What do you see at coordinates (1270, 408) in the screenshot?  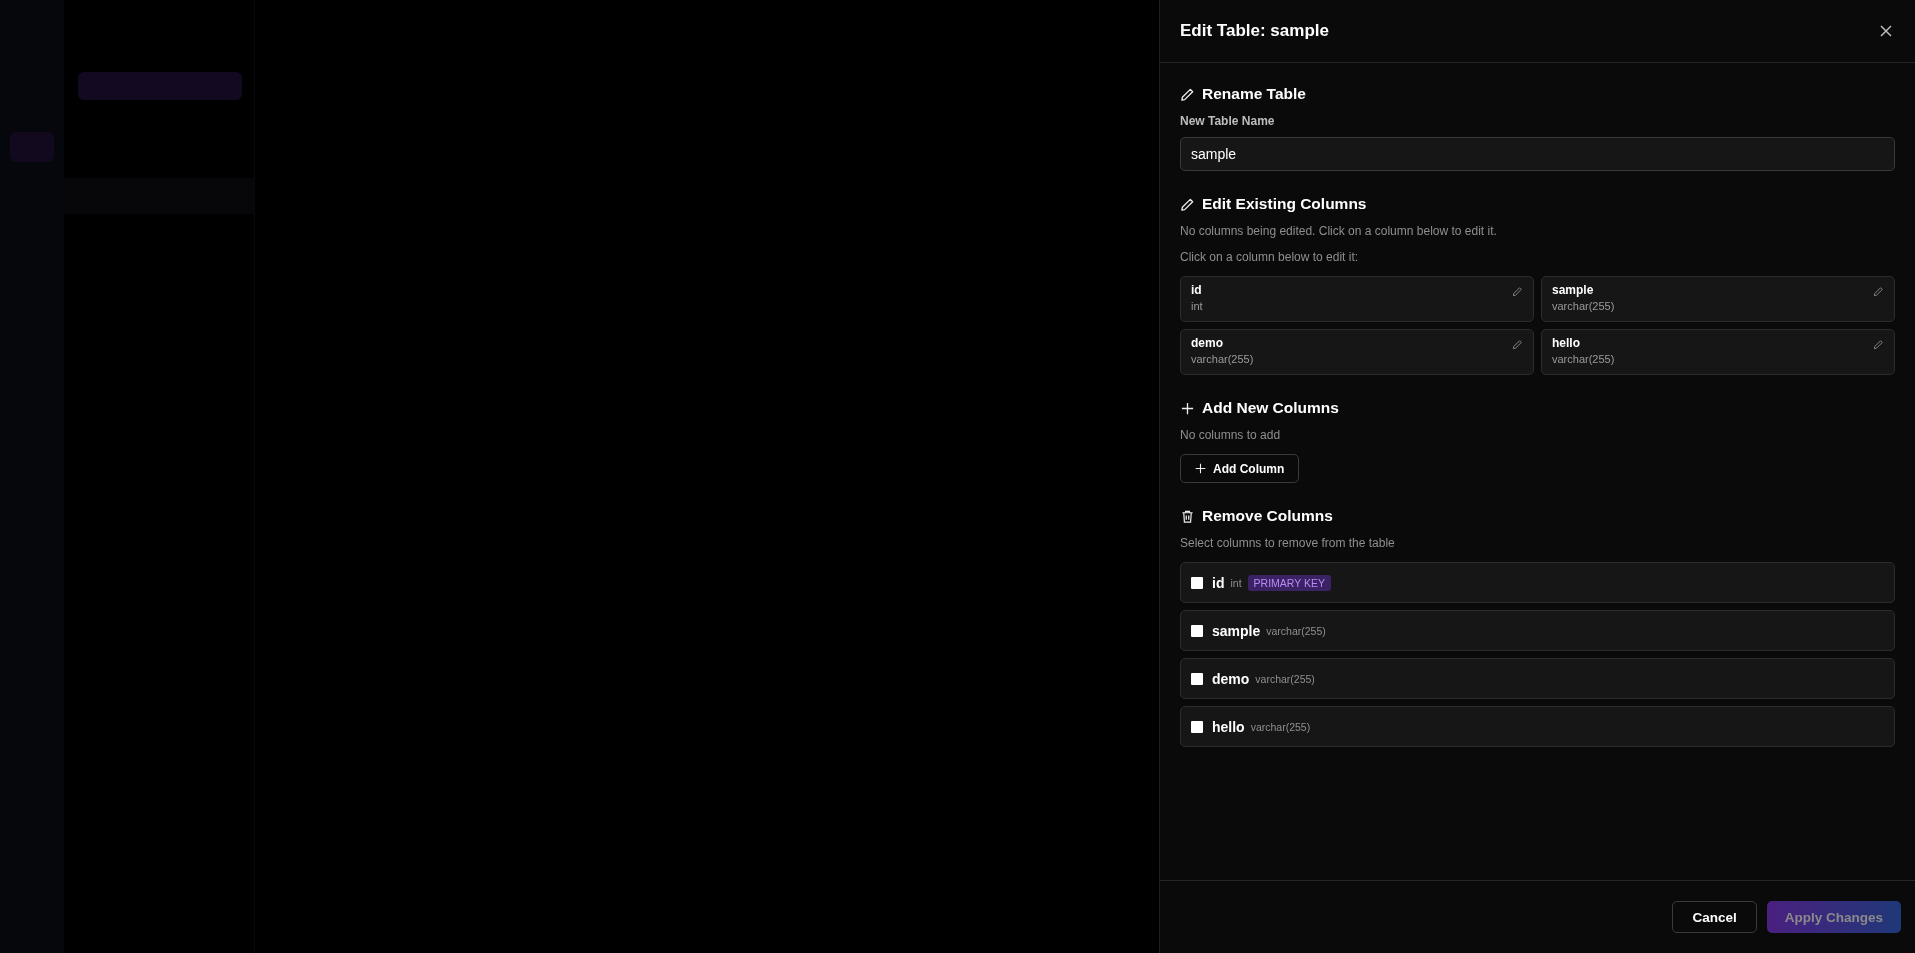 I see `section-heading: Add New Columns` at bounding box center [1270, 408].